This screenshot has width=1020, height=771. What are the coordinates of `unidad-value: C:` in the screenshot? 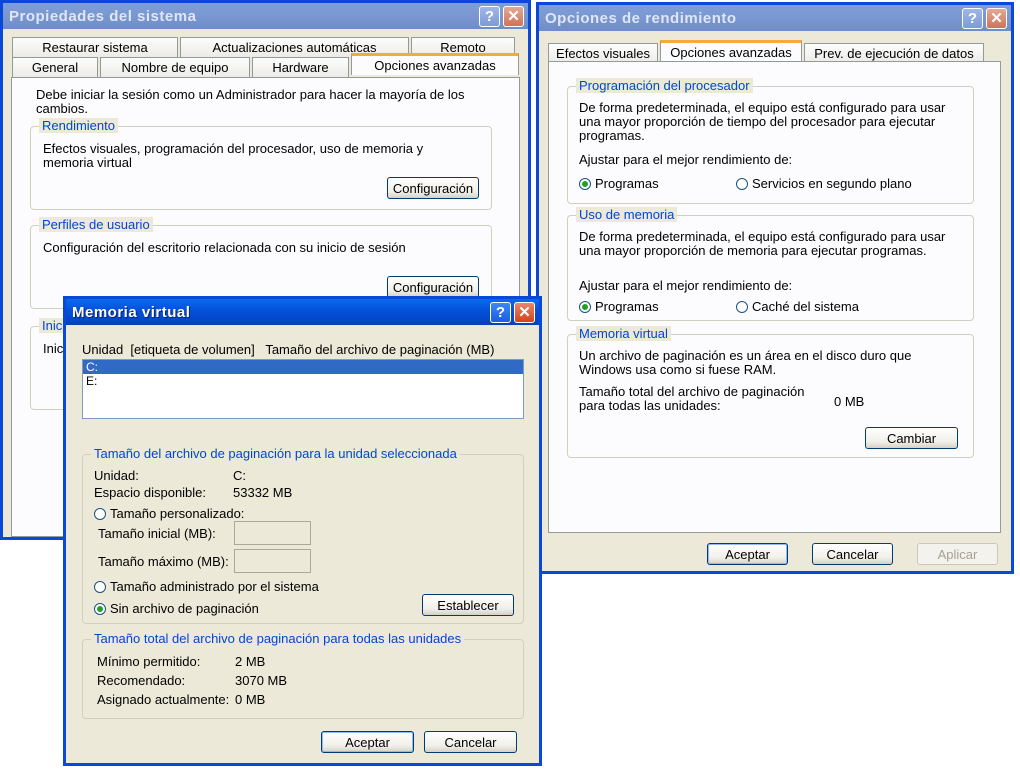 It's located at (239, 475).